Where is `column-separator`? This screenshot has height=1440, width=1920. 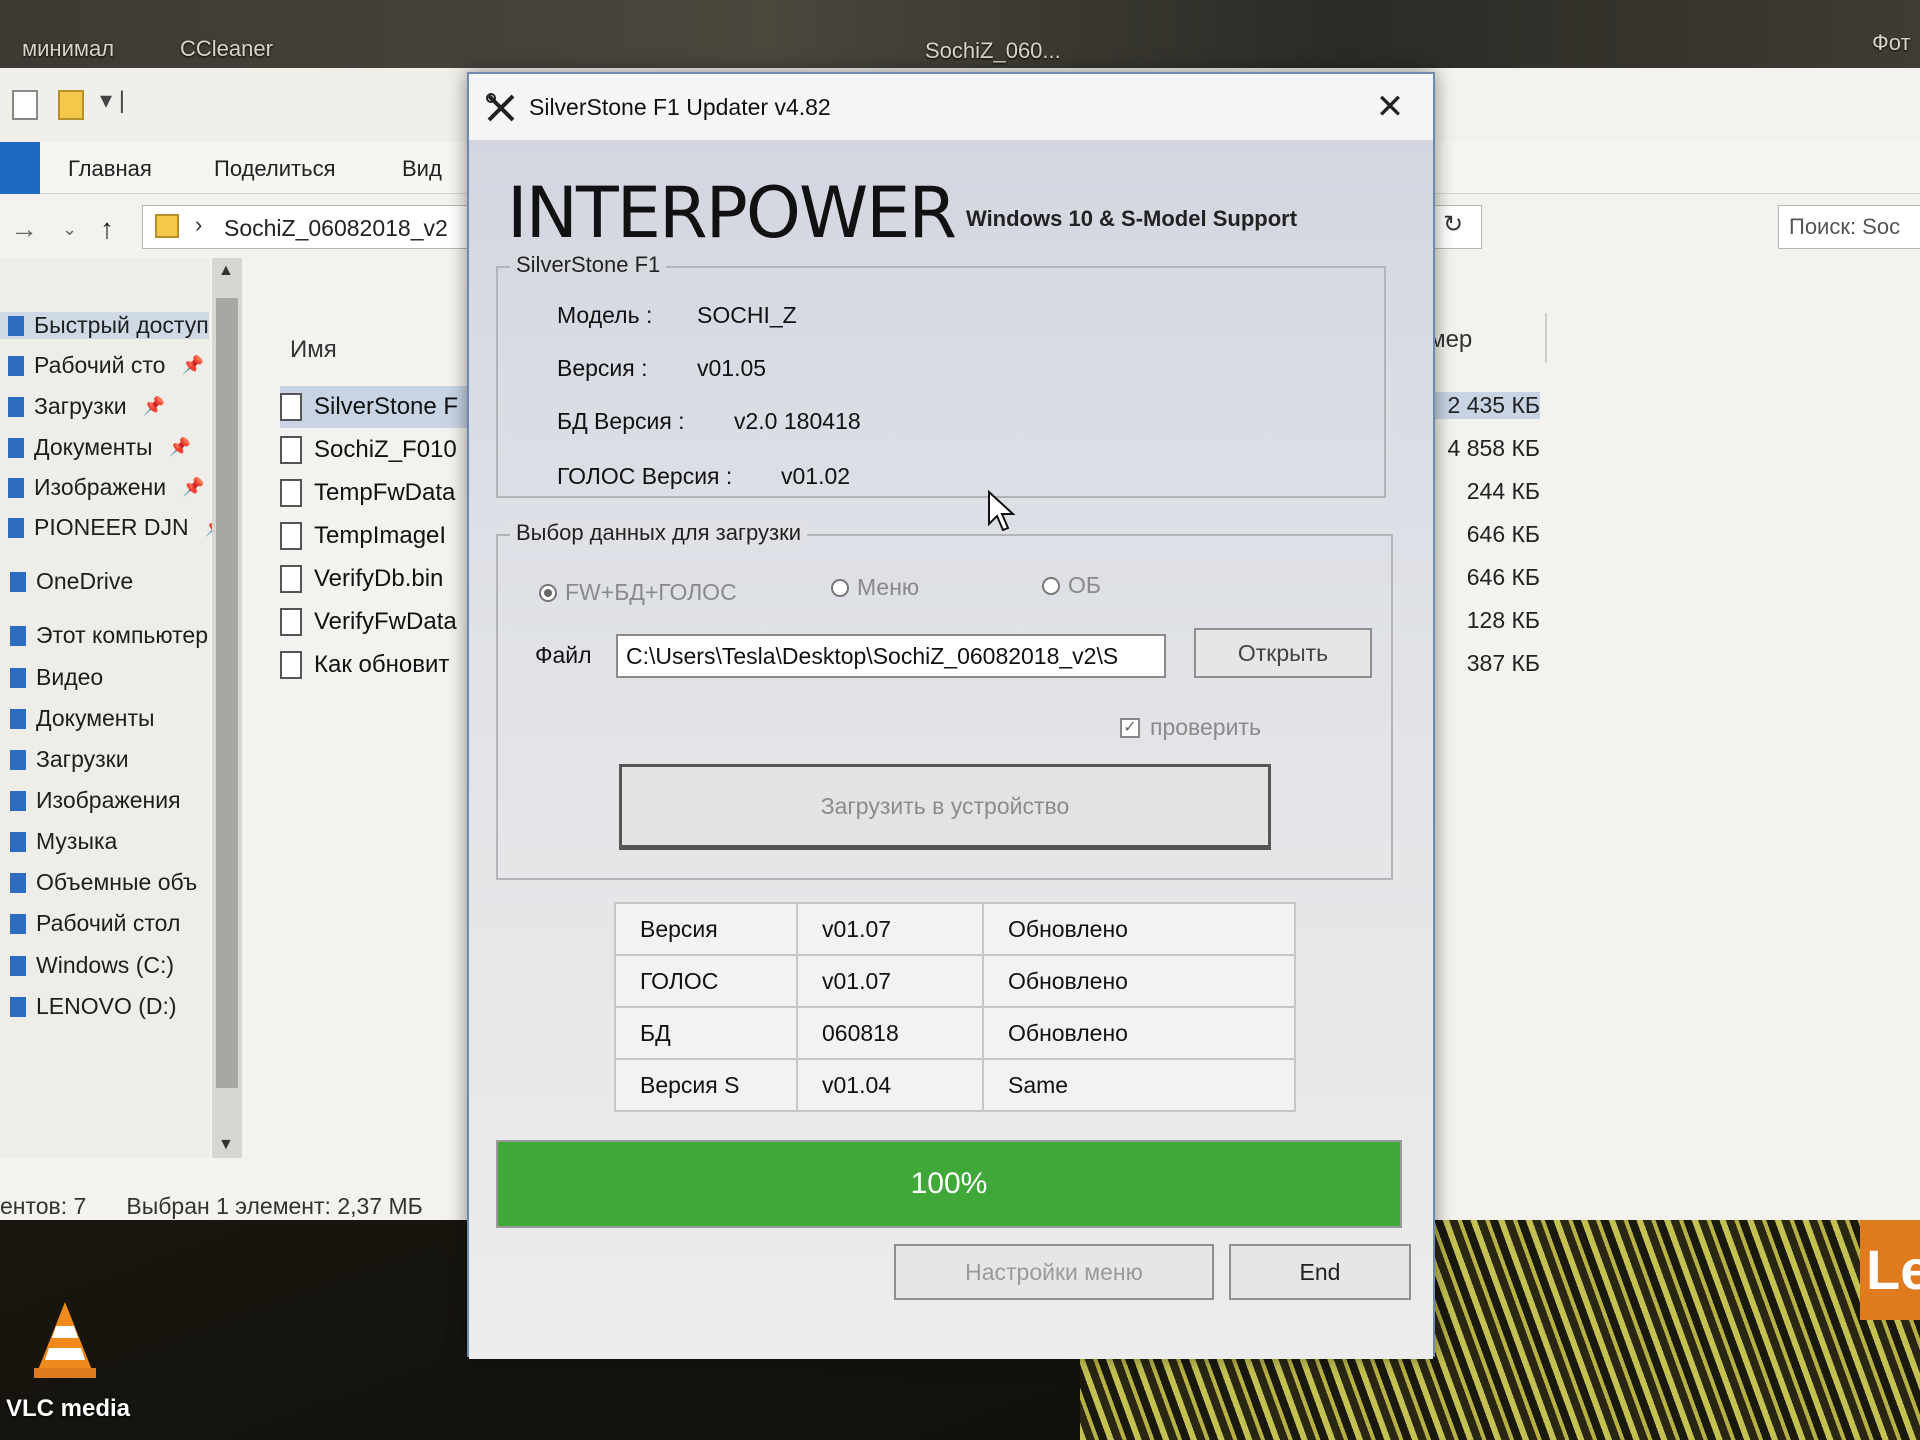 column-separator is located at coordinates (1546, 338).